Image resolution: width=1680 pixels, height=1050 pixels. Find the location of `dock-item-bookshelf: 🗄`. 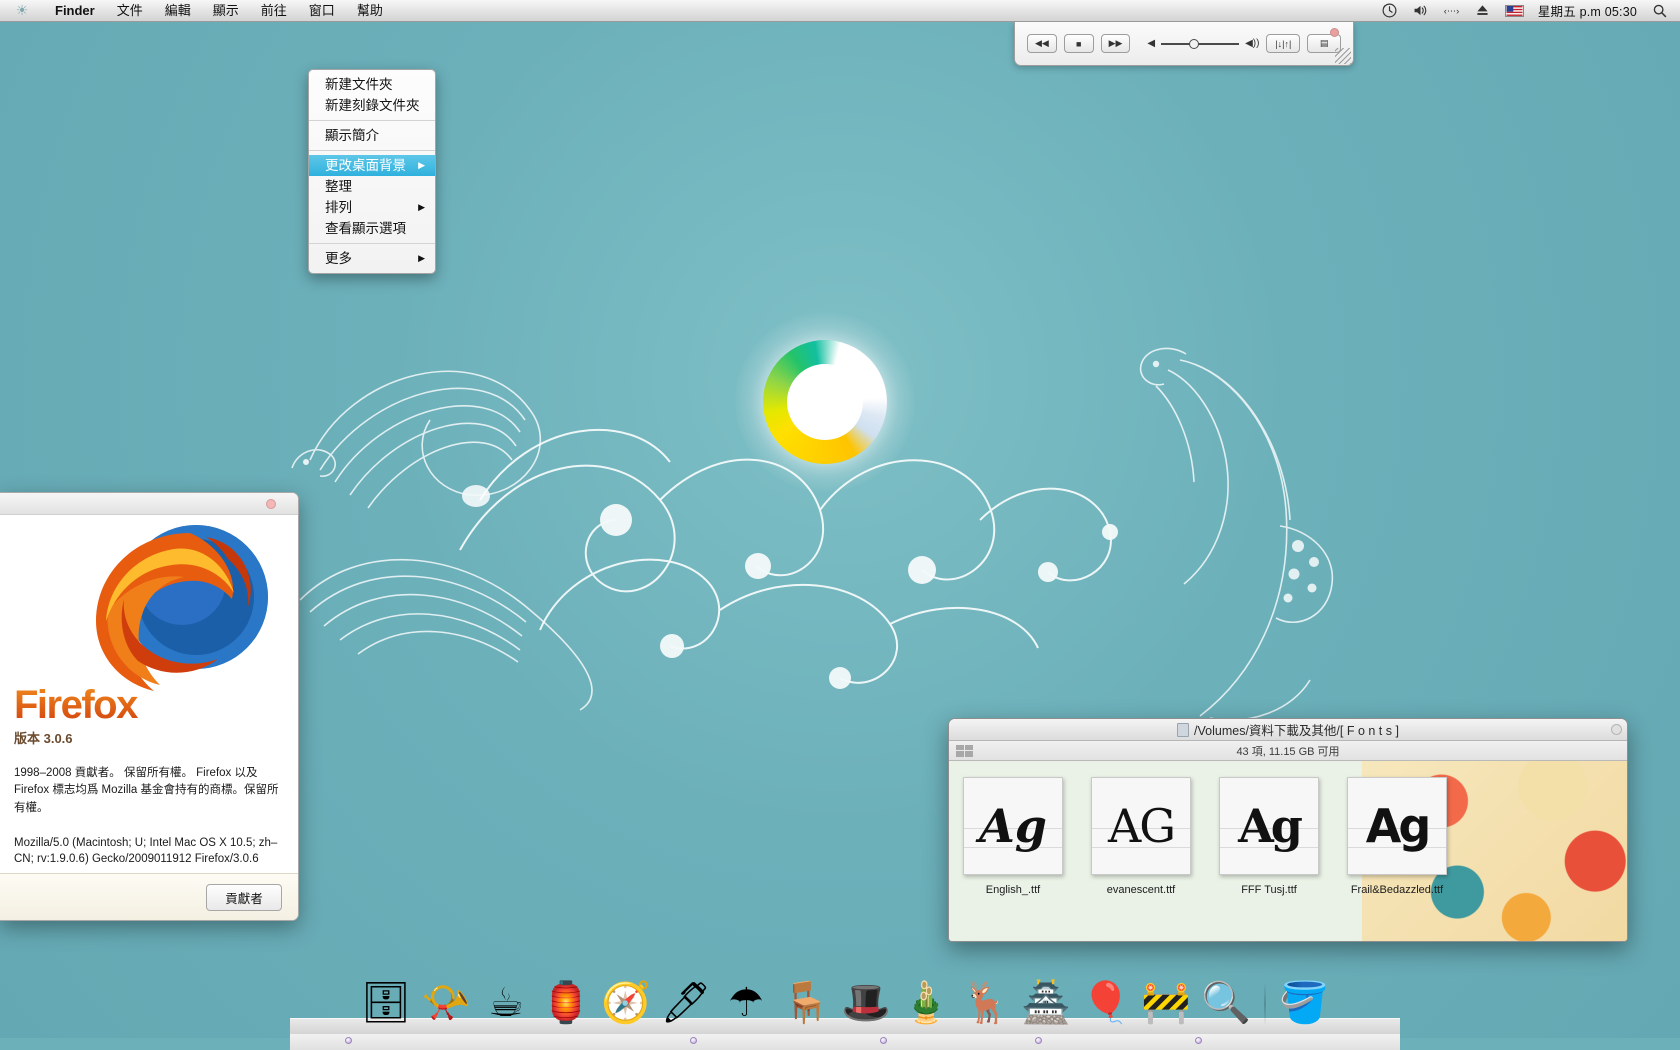

dock-item-bookshelf: 🗄 is located at coordinates (386, 1002).